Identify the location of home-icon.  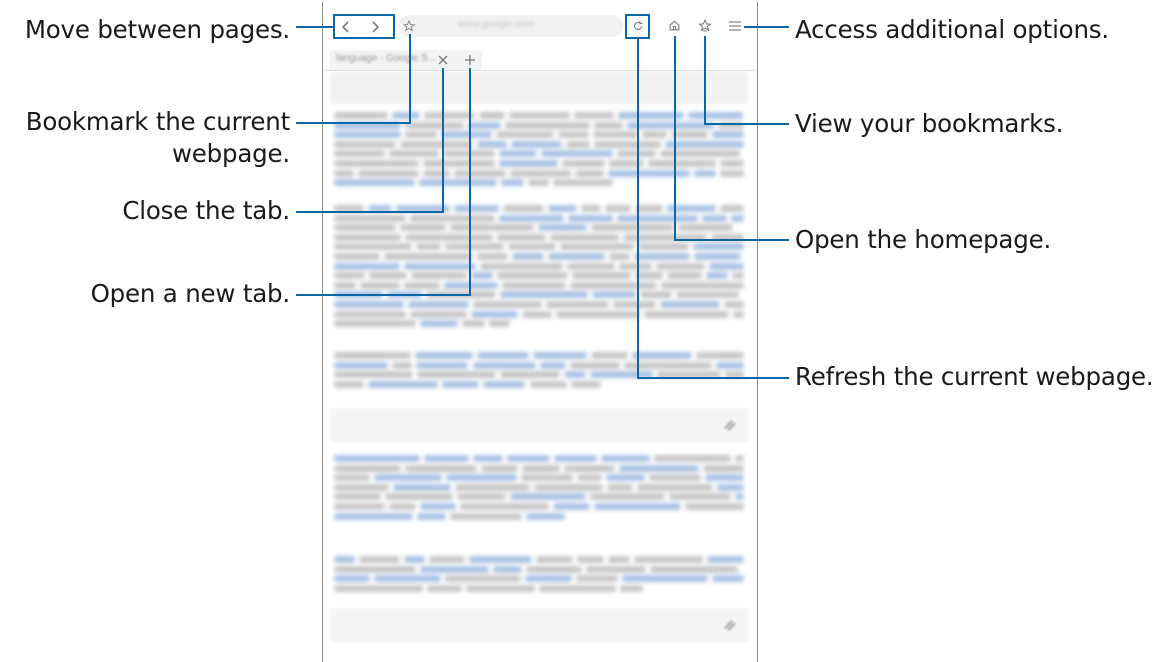
(674, 25).